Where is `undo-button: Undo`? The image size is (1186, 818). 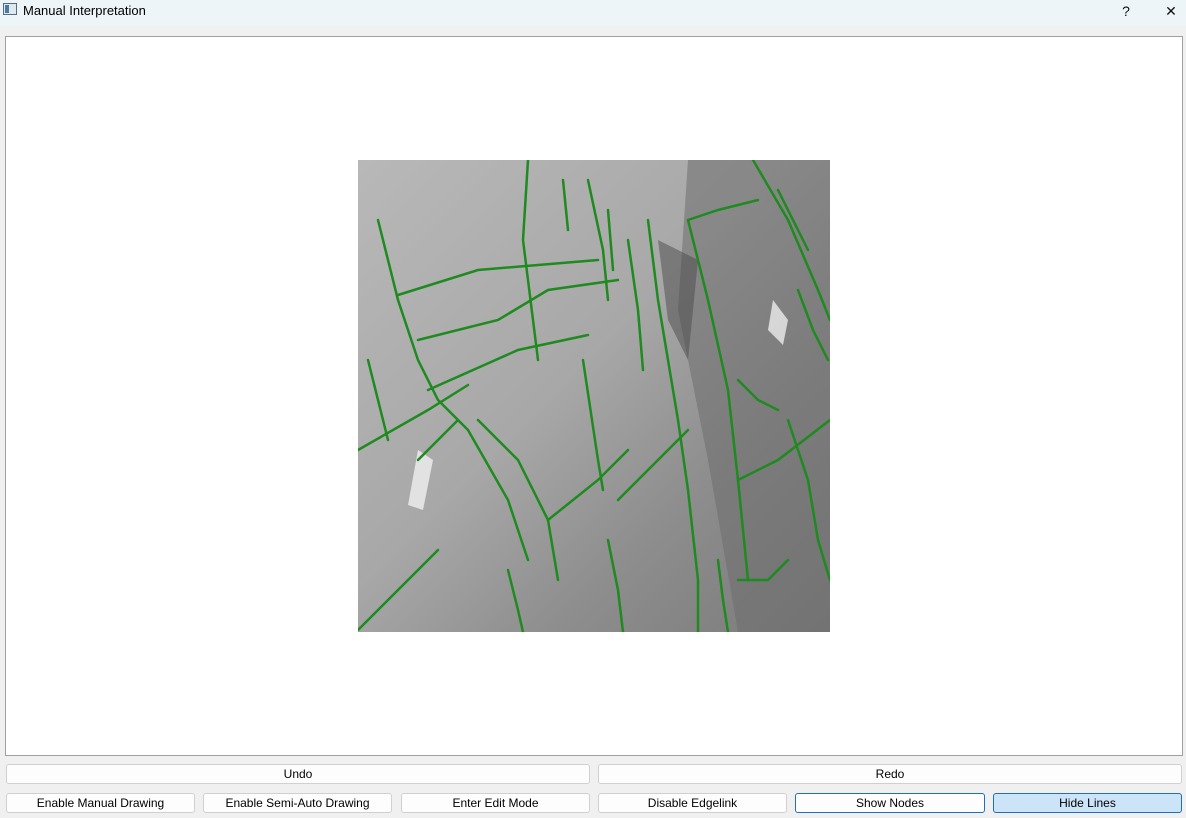
undo-button: Undo is located at coordinates (298, 774).